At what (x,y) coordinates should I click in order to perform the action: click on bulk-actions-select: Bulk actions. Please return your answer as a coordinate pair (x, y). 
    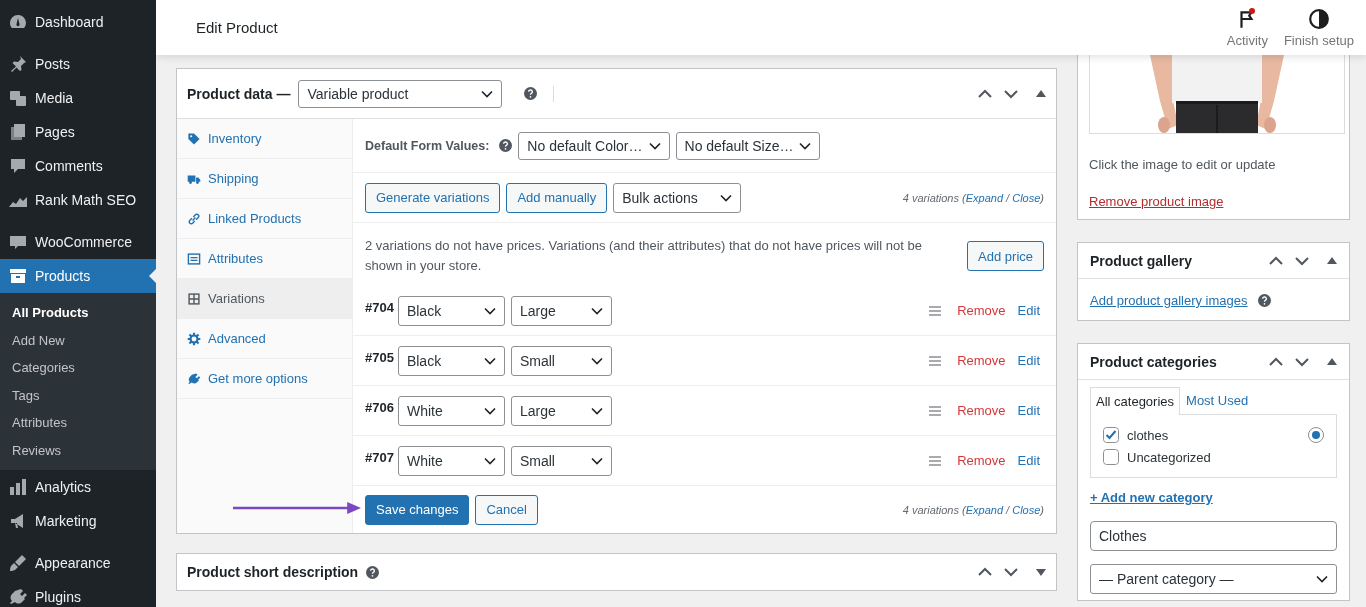
    Looking at the image, I should click on (677, 197).